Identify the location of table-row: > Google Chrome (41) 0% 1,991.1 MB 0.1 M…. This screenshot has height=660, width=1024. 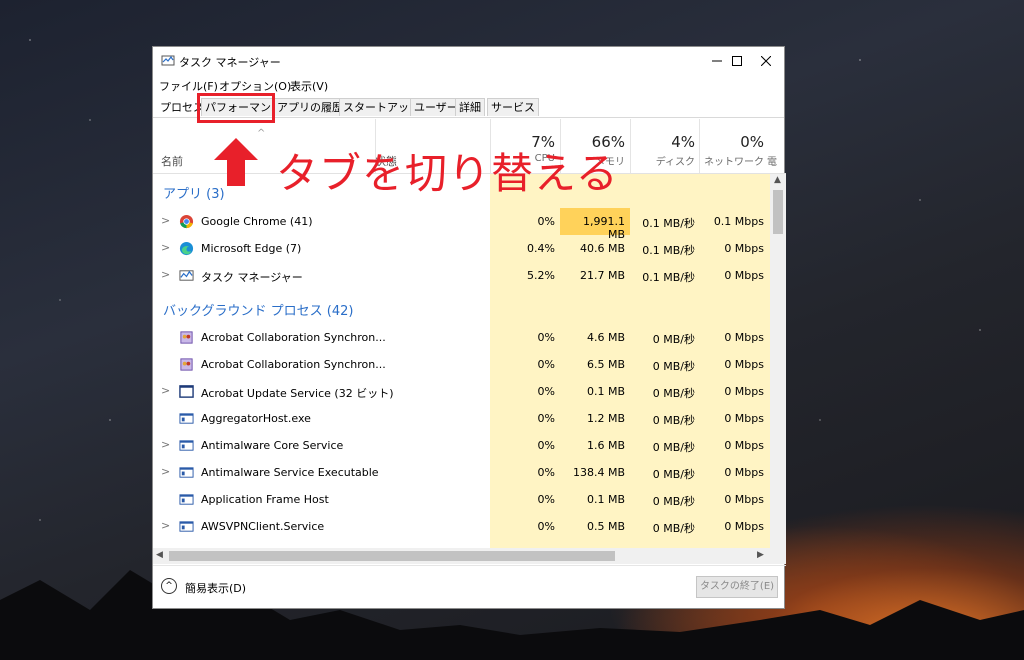
(461, 224).